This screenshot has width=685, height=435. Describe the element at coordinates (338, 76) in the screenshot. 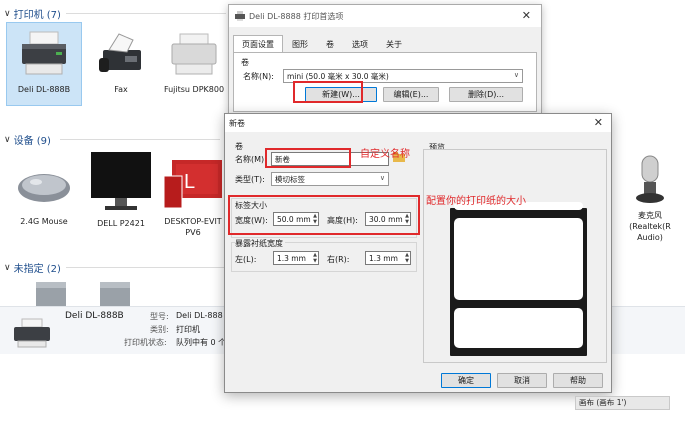

I see `roll-name-value: mini (50.0 毫米 x 30.0 毫米)` at that location.